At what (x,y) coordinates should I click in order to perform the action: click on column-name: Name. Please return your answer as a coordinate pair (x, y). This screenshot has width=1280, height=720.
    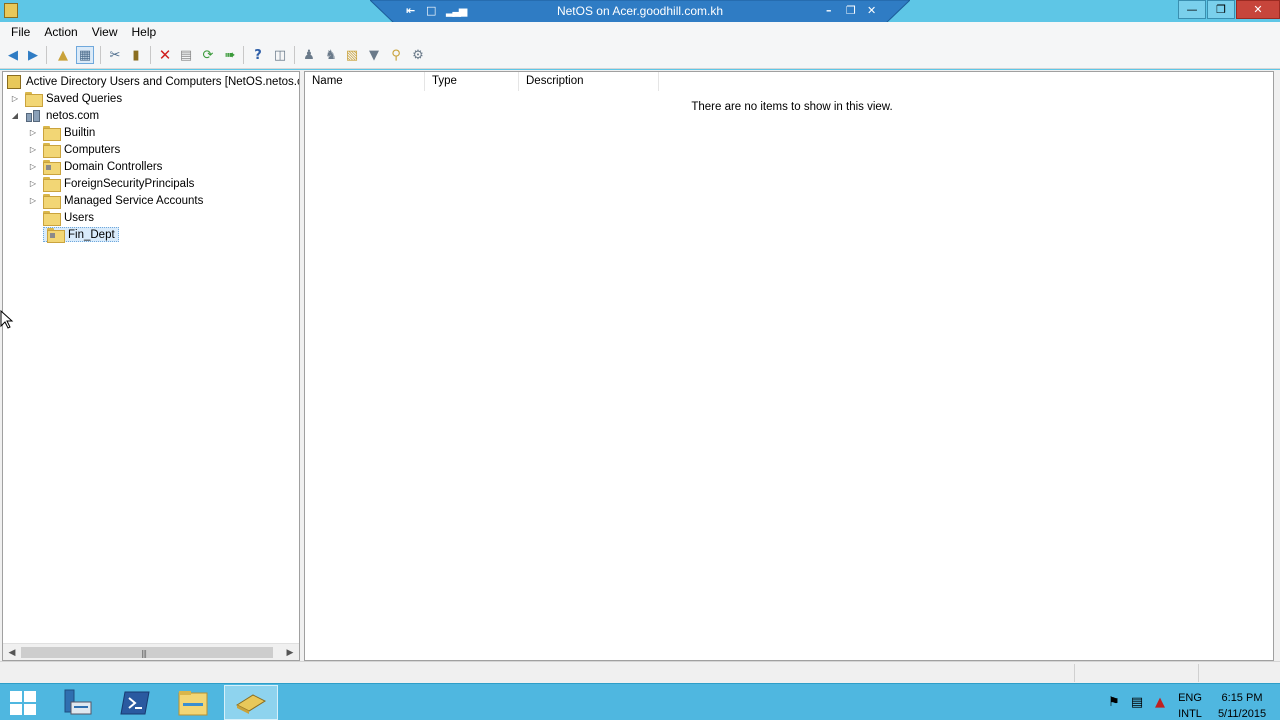
    Looking at the image, I should click on (365, 81).